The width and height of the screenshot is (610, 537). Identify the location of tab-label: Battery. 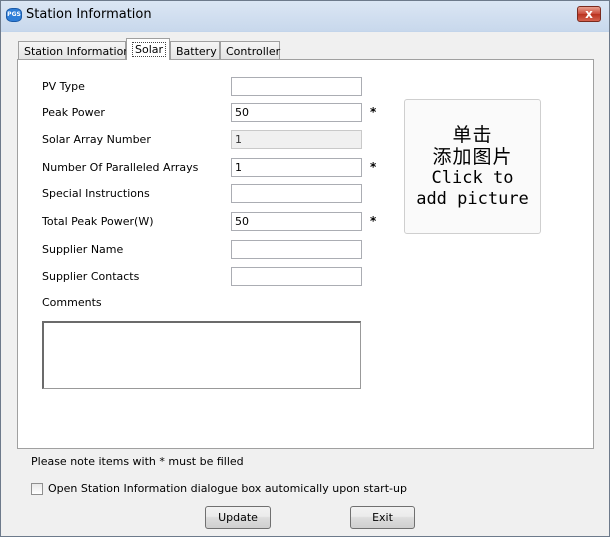
(196, 51).